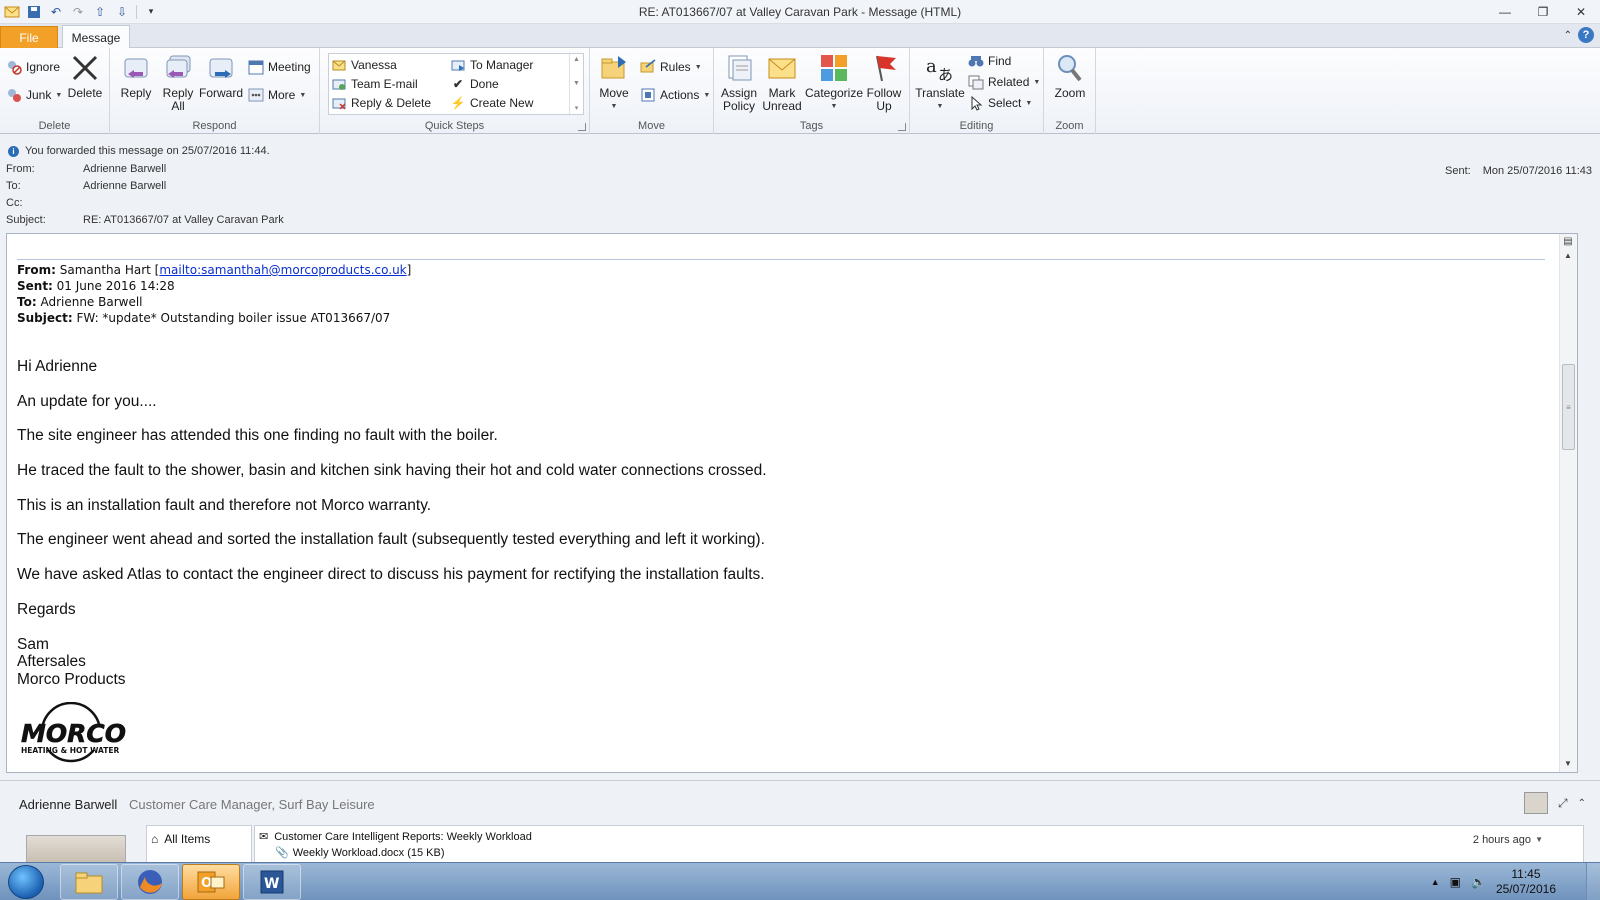  What do you see at coordinates (178, 82) in the screenshot?
I see `reply-all-button: Reply All` at bounding box center [178, 82].